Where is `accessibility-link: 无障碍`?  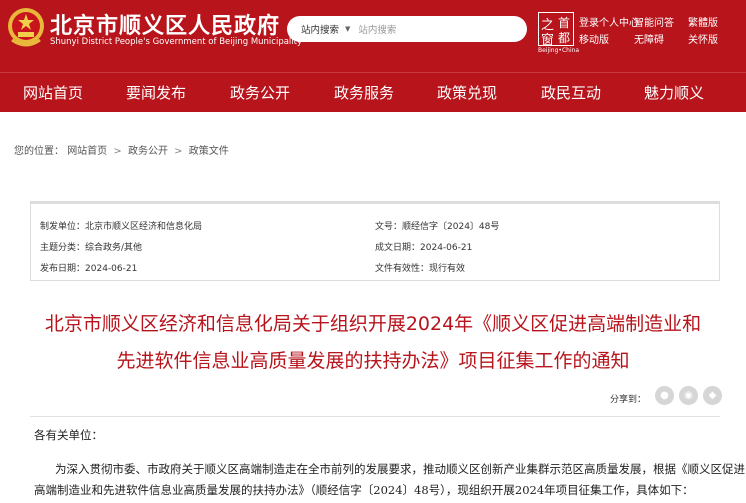
accessibility-link: 无障碍 is located at coordinates (649, 38).